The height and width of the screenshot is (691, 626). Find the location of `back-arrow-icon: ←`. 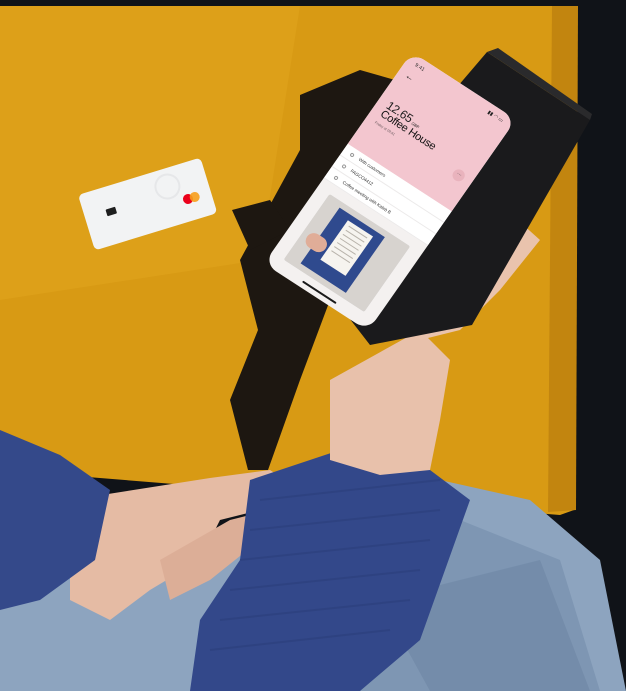

back-arrow-icon: ← is located at coordinates (409, 76).